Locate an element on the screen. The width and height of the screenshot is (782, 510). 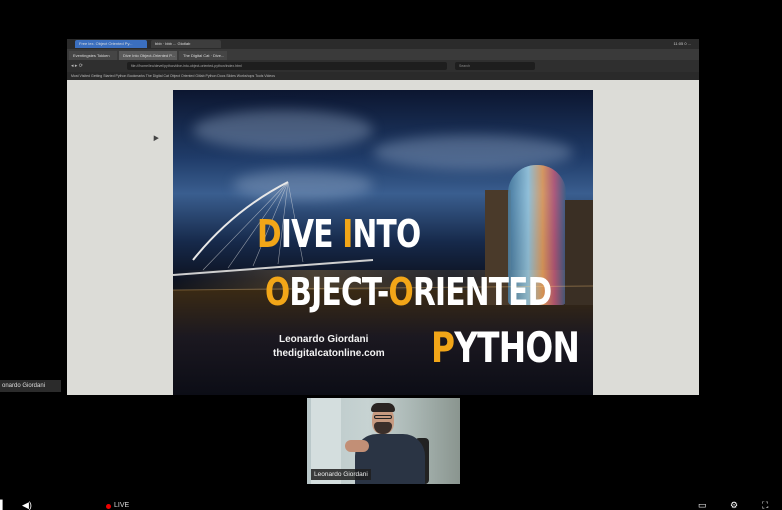
webcam-name-label: Leonardo Giordani is located at coordinates (341, 474).